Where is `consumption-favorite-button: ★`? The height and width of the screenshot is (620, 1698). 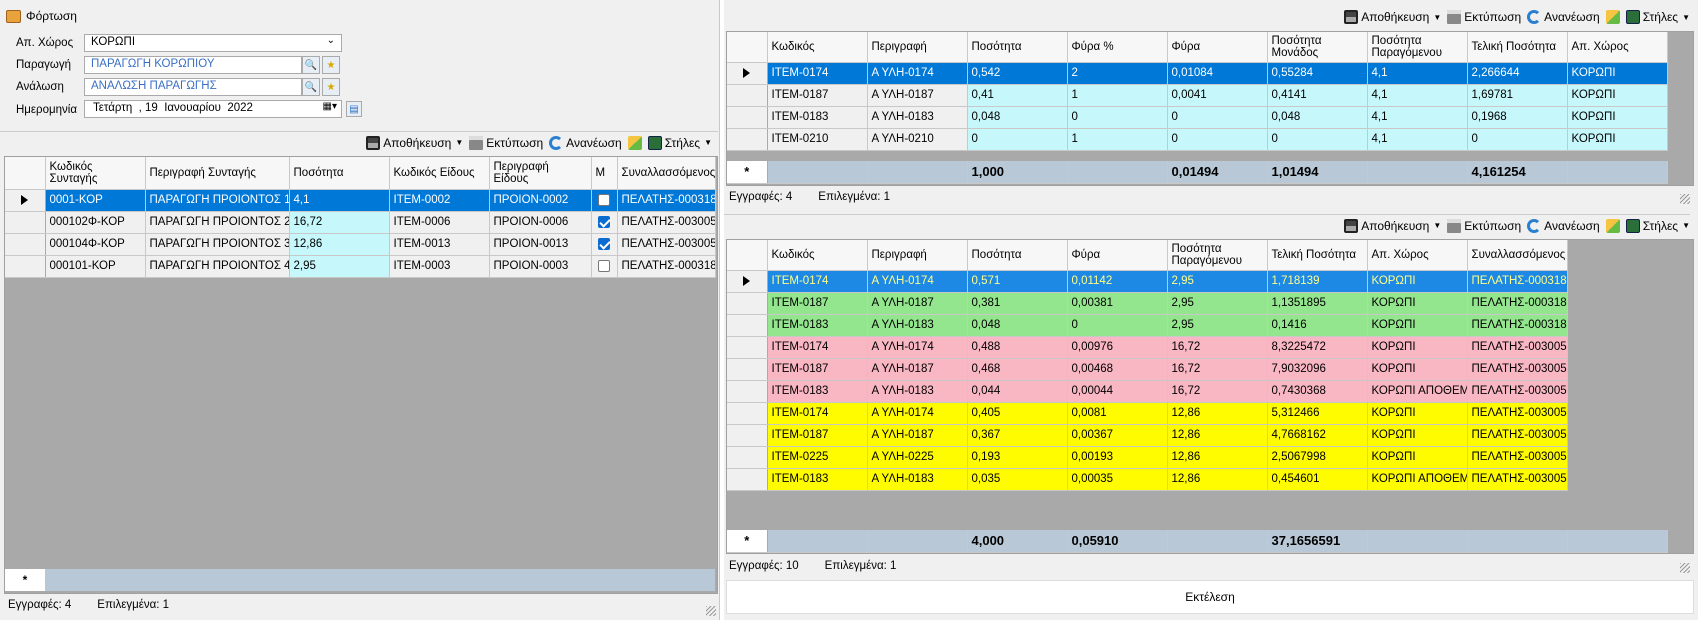 consumption-favorite-button: ★ is located at coordinates (331, 87).